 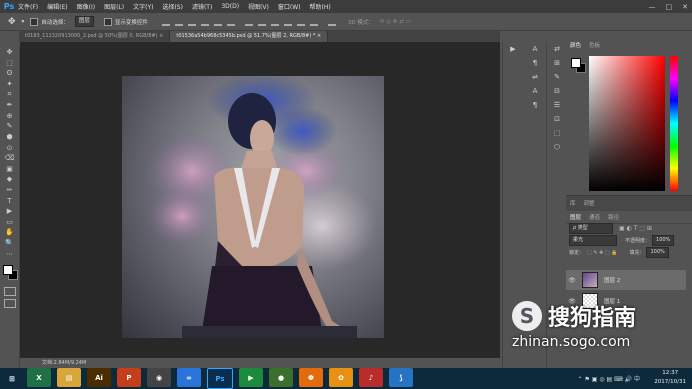 I want to click on hand-tool-icon: ✋, so click(x=9, y=232).